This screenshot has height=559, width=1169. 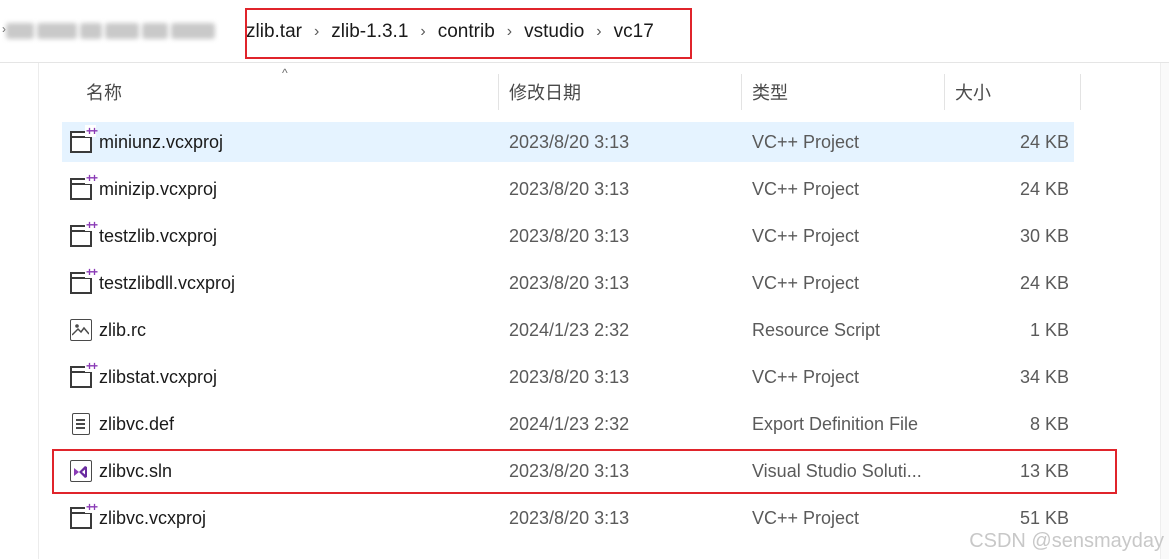 I want to click on file-name-cell: ++ zlibvc.vcxproj, so click(x=138, y=518).